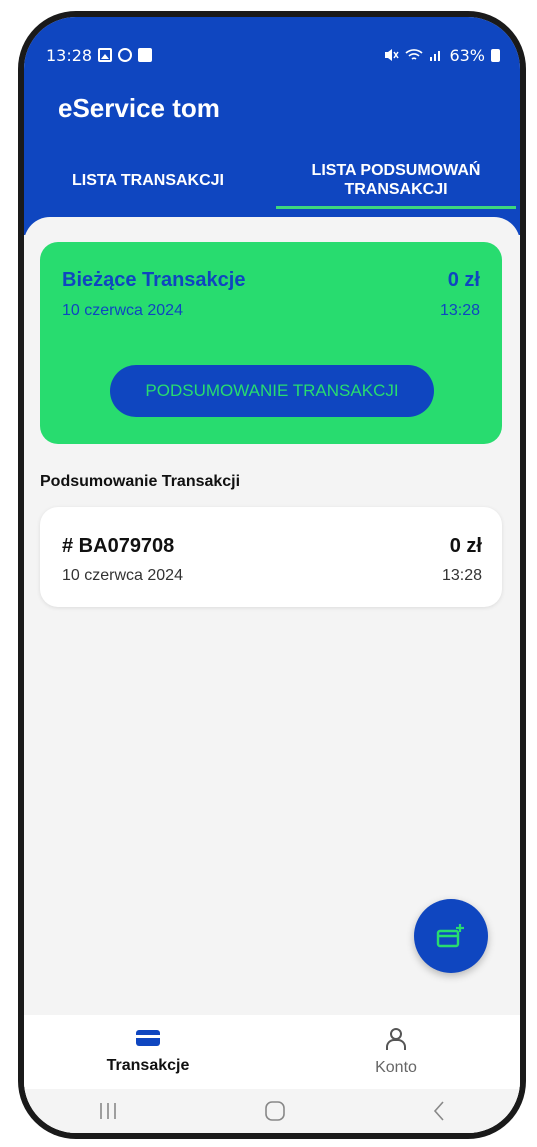 This screenshot has height=1147, width=537. What do you see at coordinates (465, 546) in the screenshot?
I see `summary-amount: 0 zł` at bounding box center [465, 546].